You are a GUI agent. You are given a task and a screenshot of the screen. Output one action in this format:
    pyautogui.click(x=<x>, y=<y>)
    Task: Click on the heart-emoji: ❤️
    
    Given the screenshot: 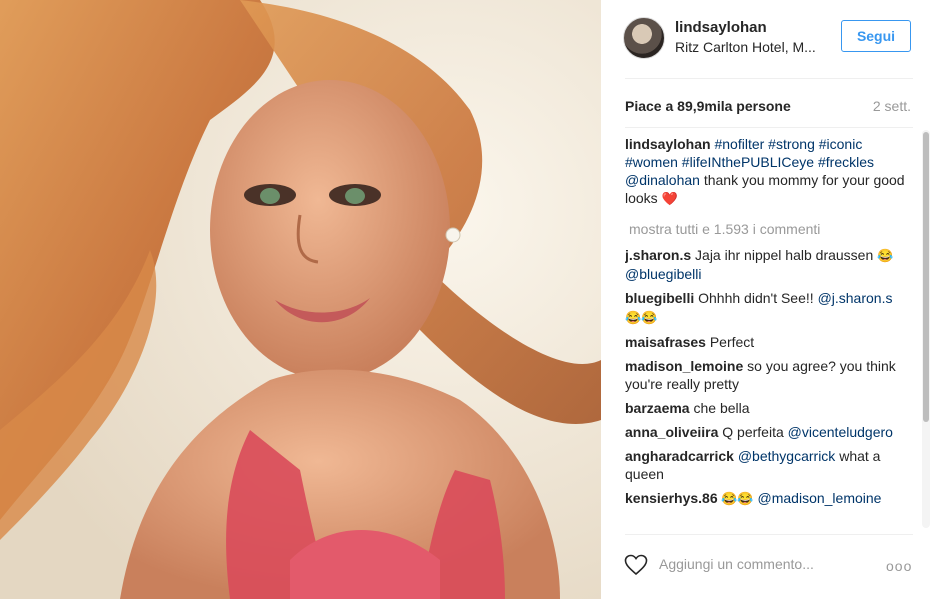 What is the action you would take?
    pyautogui.click(x=669, y=198)
    